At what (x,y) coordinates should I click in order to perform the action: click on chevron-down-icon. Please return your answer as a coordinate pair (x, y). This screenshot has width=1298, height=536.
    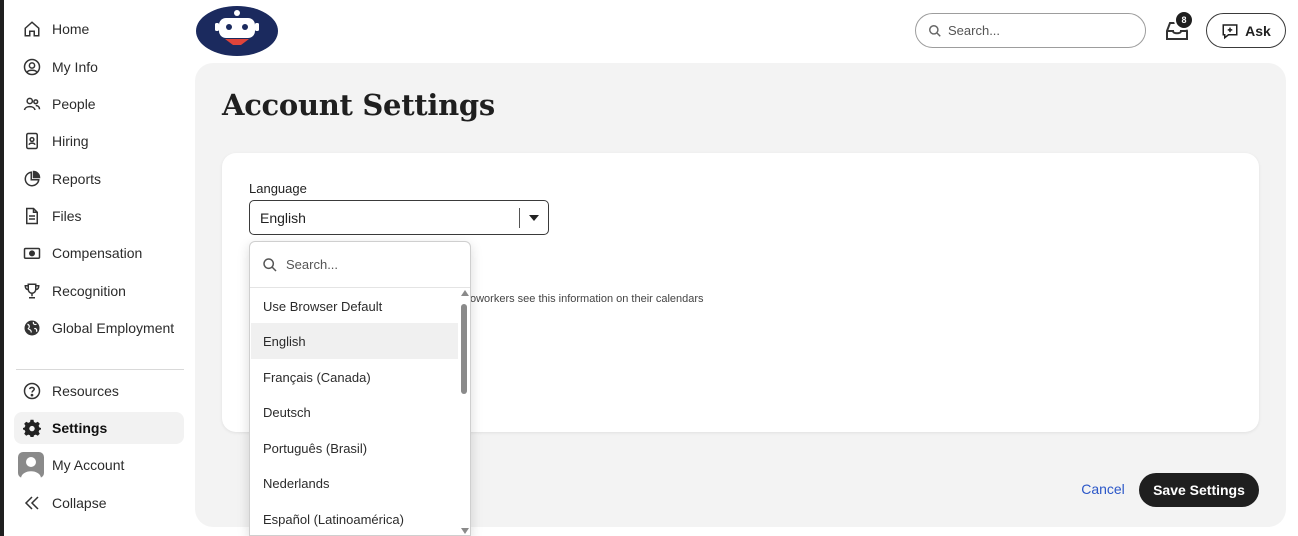
    Looking at the image, I should click on (534, 218).